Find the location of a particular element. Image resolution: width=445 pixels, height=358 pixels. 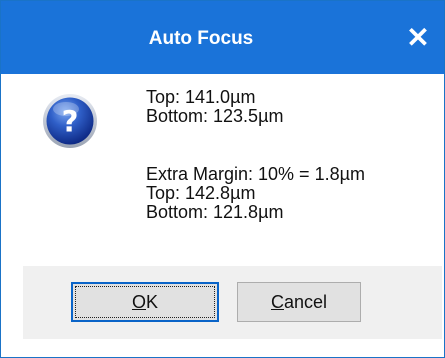

close-button: ✕ is located at coordinates (418, 38).